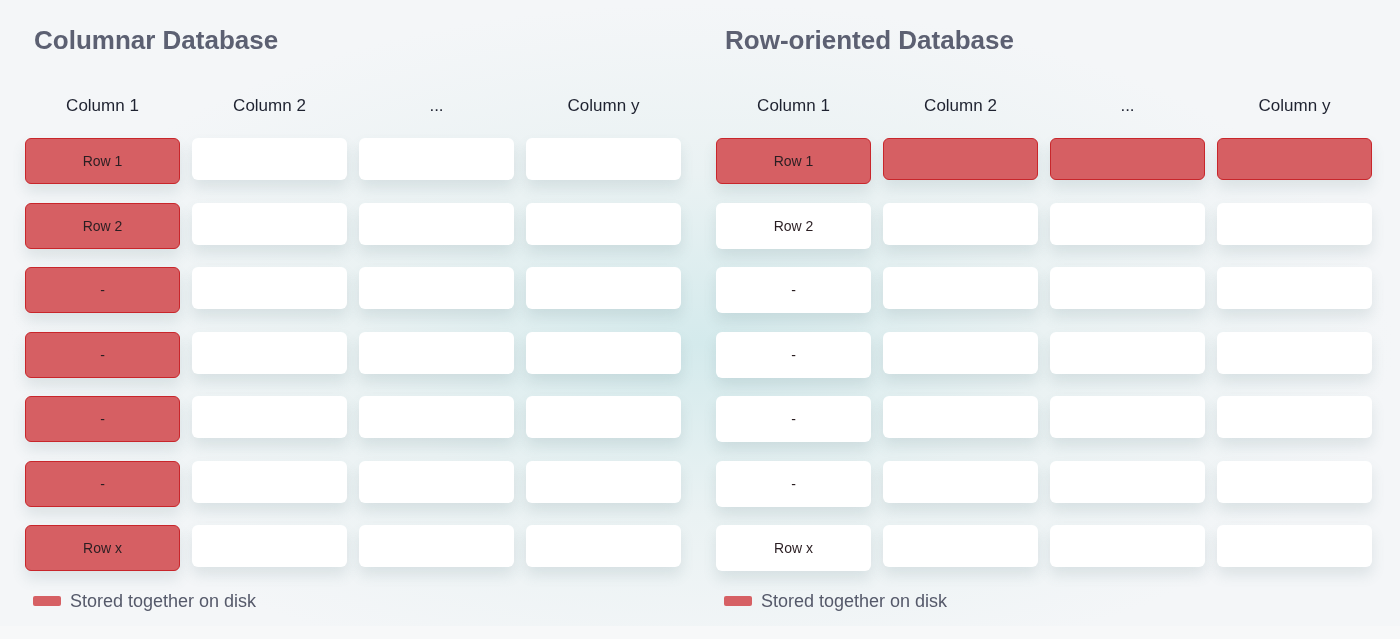 The height and width of the screenshot is (639, 1400). I want to click on highlighted-cell: Row x, so click(102, 548).